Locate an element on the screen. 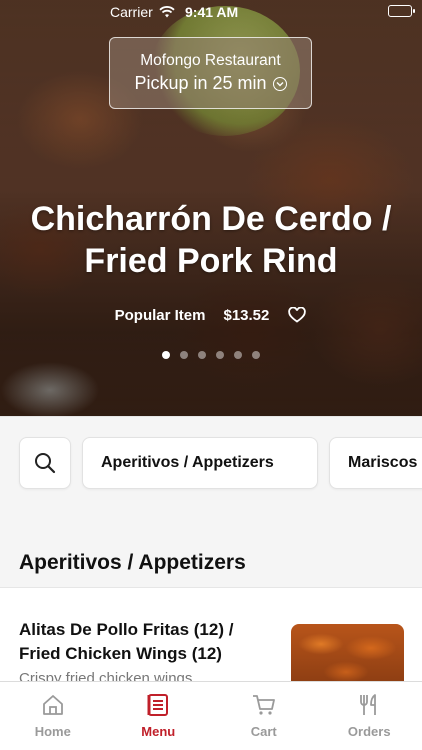  carousel-pagination is located at coordinates (211, 355).